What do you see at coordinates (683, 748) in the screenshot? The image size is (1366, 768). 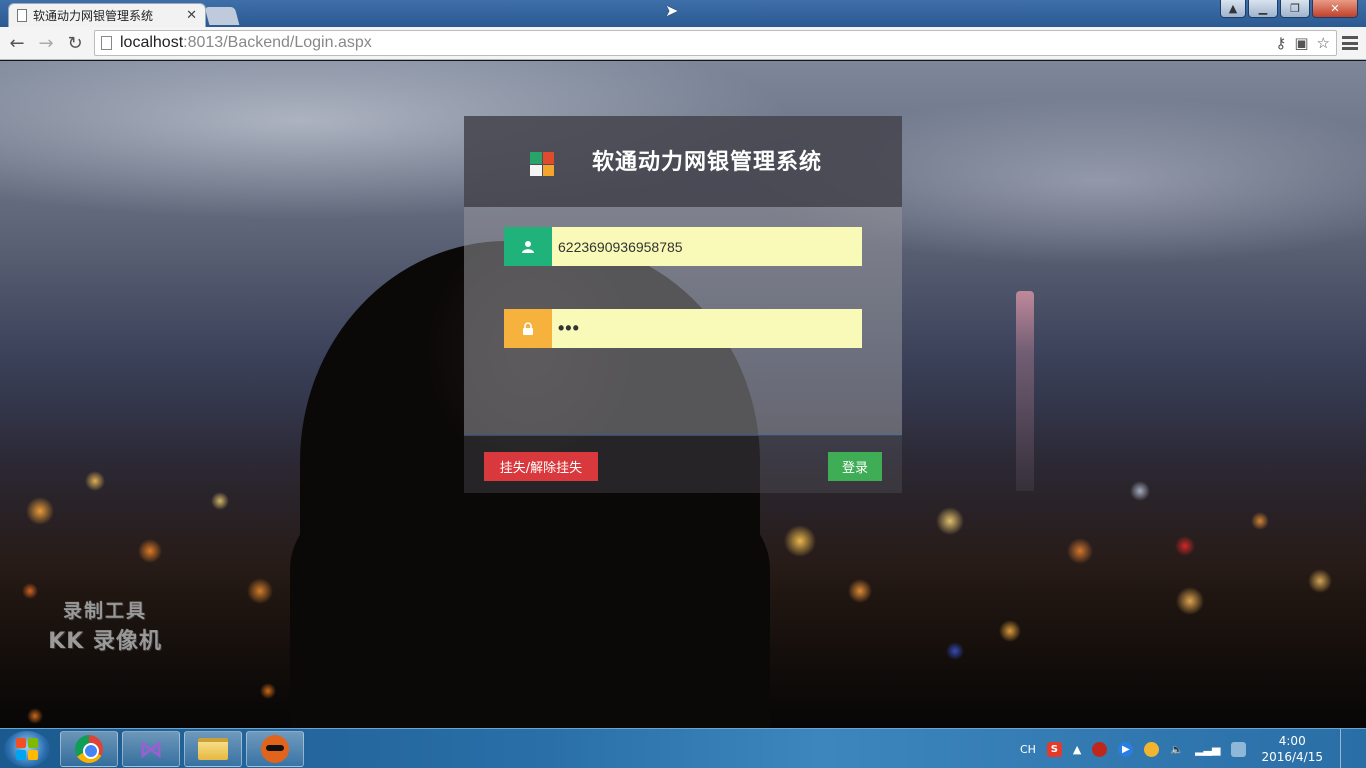 I see `windows-taskbar: ⋈ CH S ▲ ▶ 🔈 ▂▃▅ 4:00 2016/4/15` at bounding box center [683, 748].